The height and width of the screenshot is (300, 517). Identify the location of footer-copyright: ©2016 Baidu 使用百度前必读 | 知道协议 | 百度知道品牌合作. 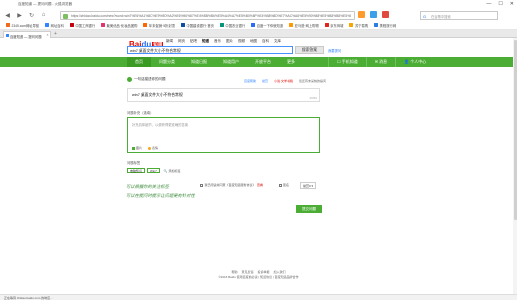
(258, 277).